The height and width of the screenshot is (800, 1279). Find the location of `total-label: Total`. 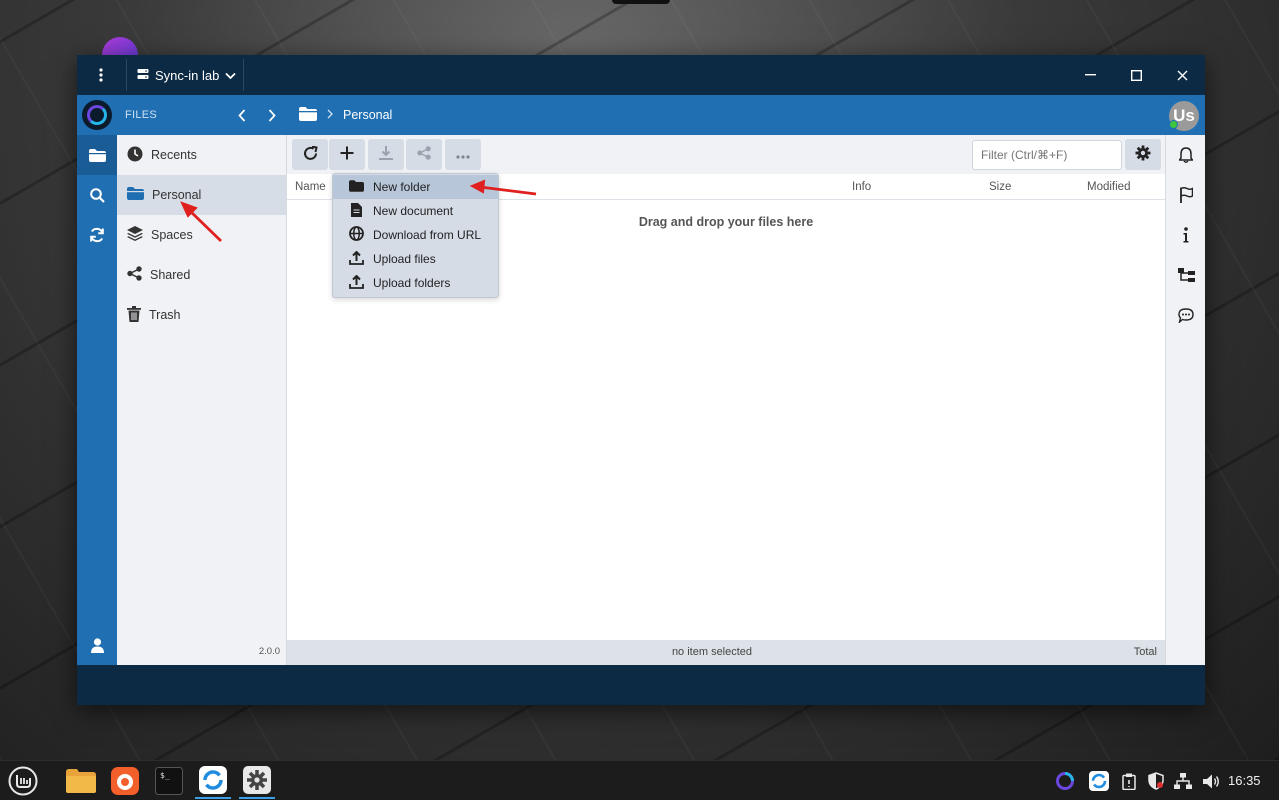

total-label: Total is located at coordinates (1145, 652).